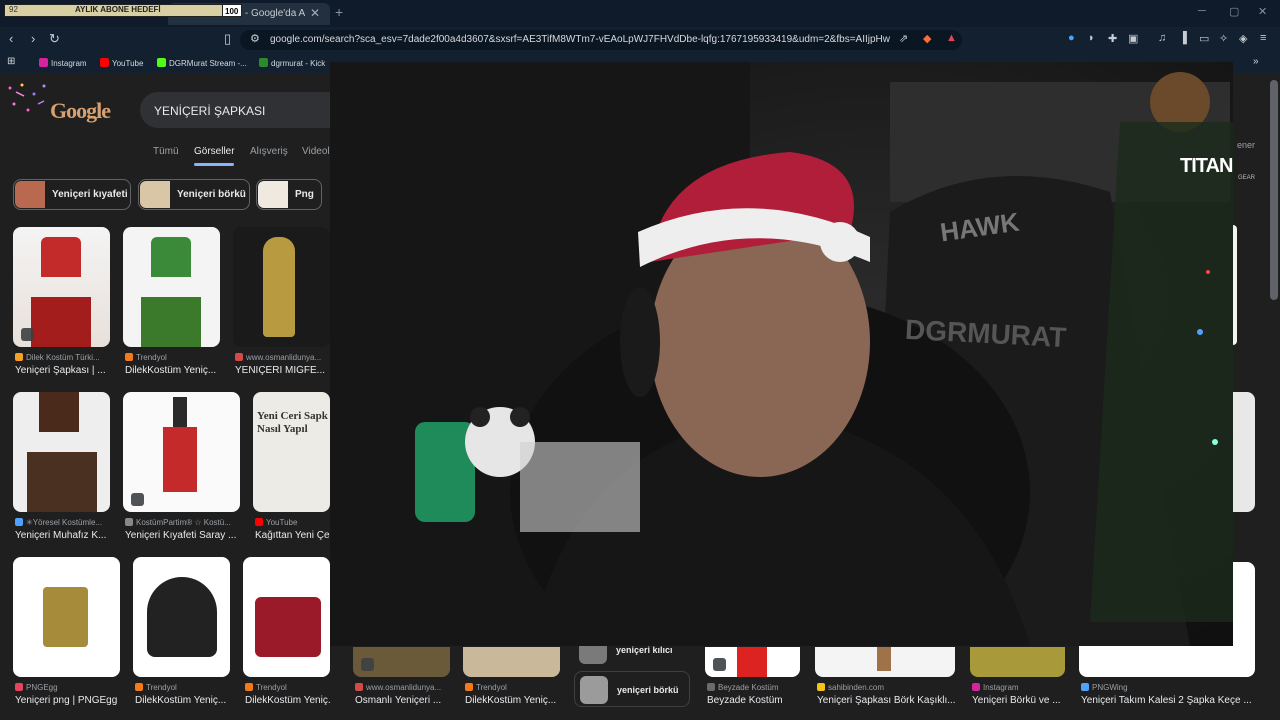  What do you see at coordinates (339, 12) in the screenshot?
I see `new-tab-icon: +` at bounding box center [339, 12].